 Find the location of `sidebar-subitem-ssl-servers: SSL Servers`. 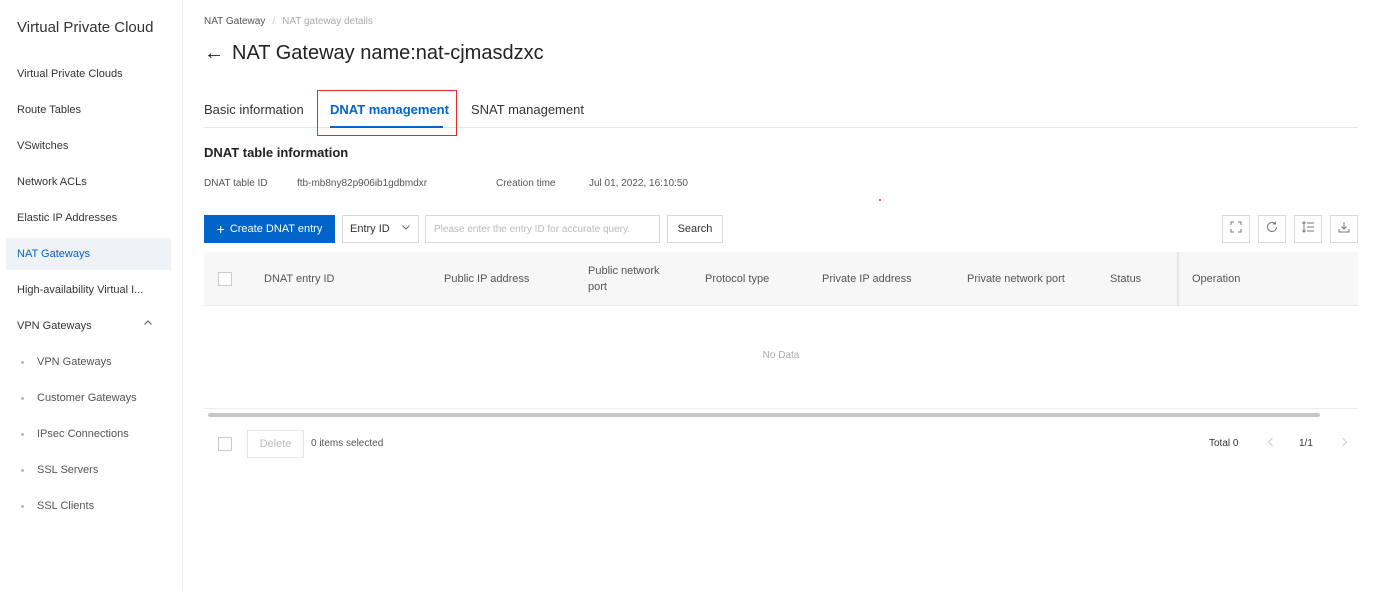

sidebar-subitem-ssl-servers: SSL Servers is located at coordinates (59, 470).